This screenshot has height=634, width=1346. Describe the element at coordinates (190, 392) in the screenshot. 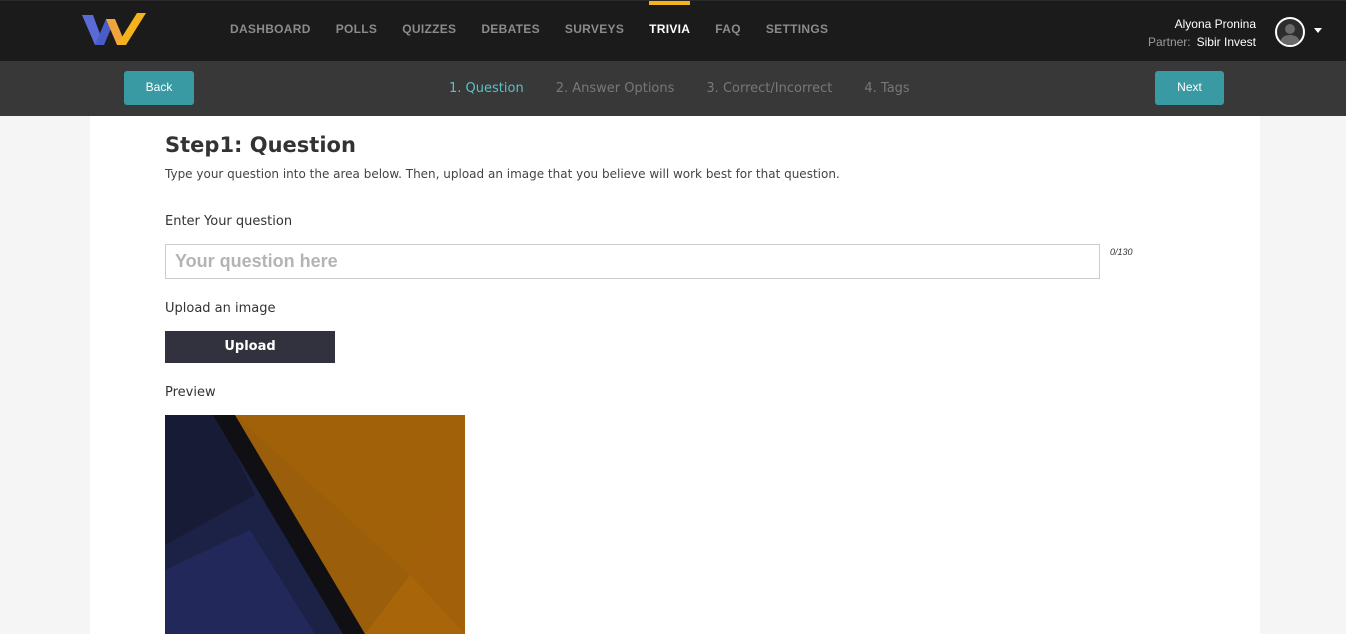

I see `preview-label: Preview` at that location.